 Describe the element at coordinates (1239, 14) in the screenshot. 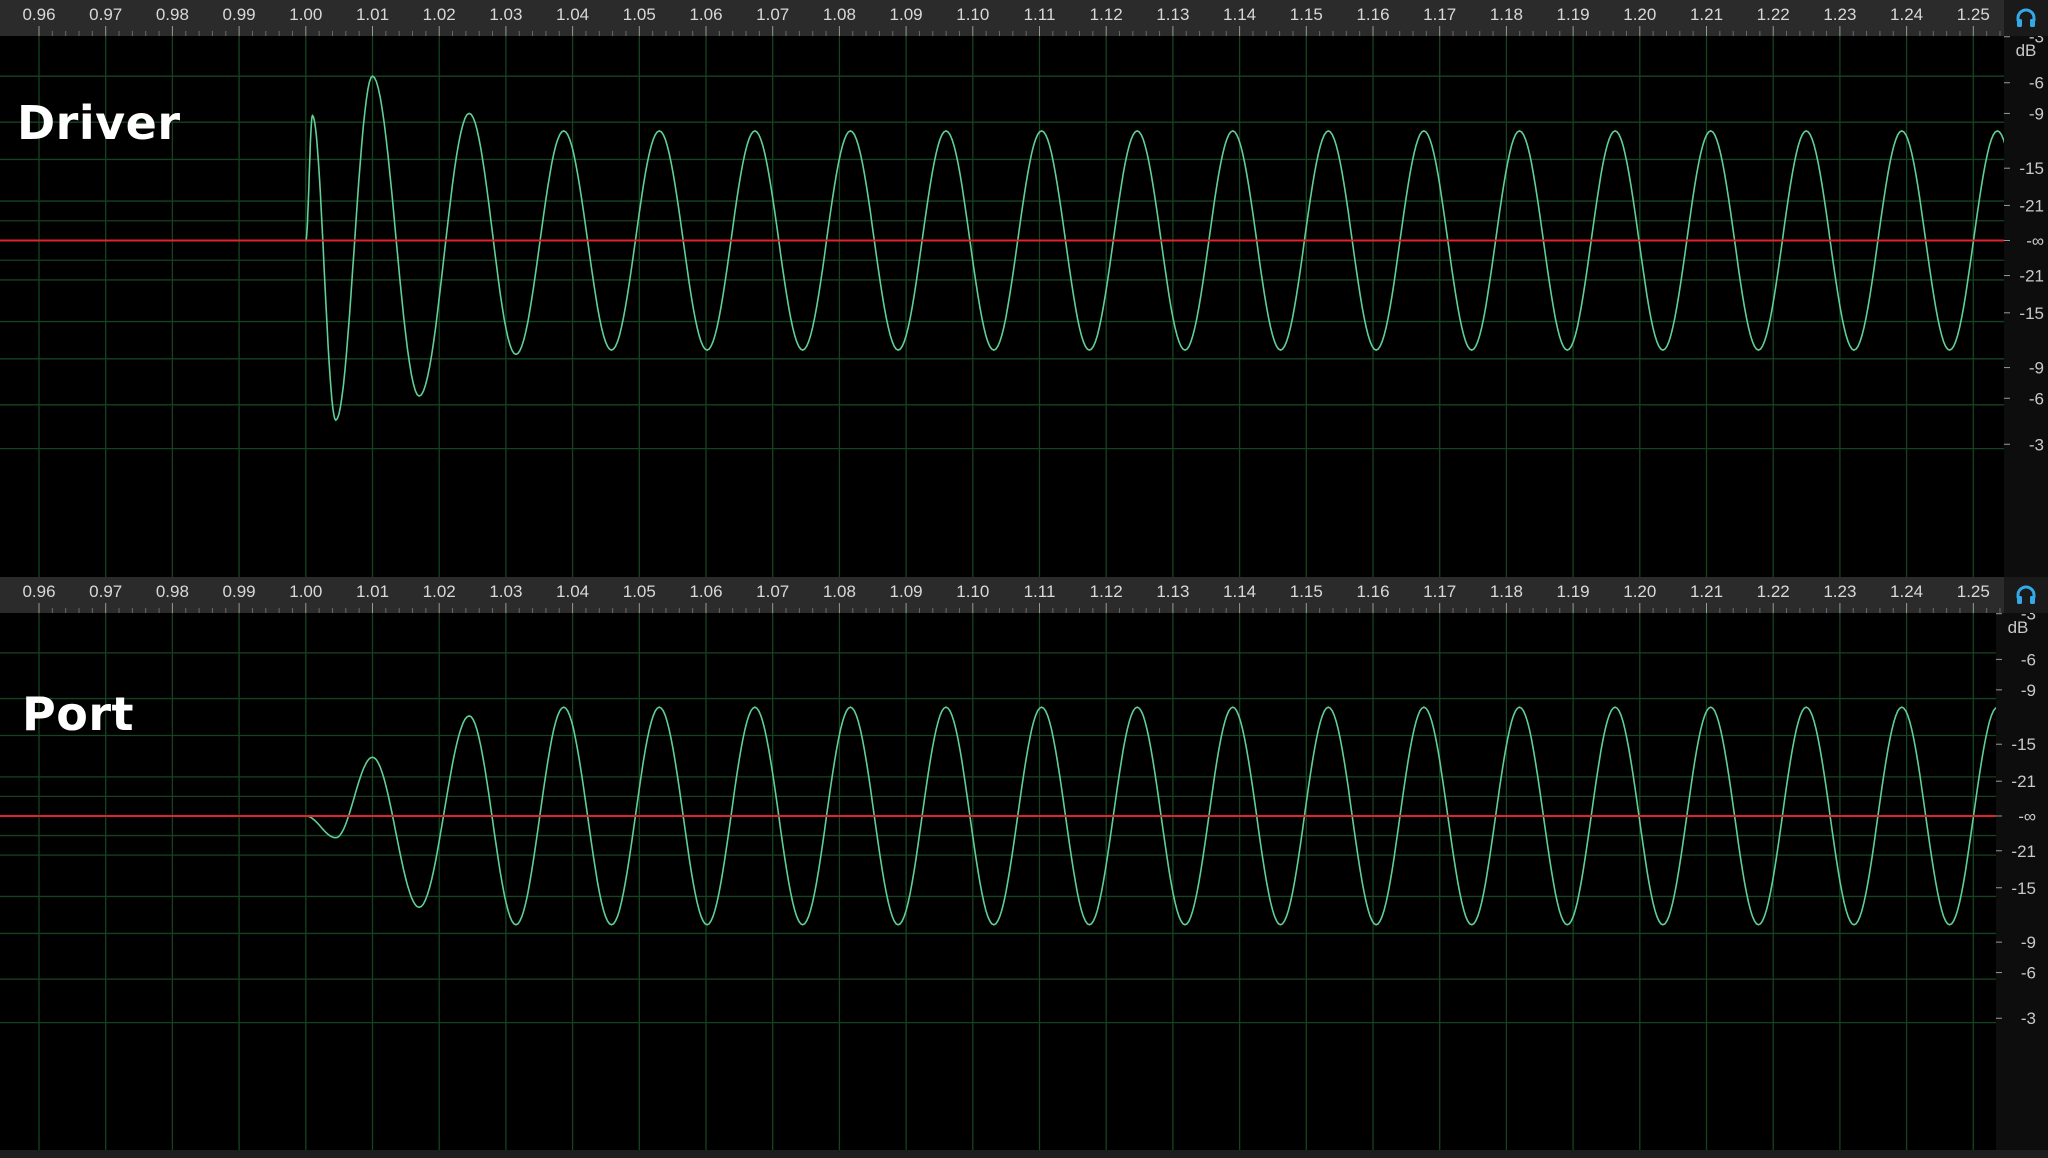

I see `ruler-tick-label: 1.14` at that location.